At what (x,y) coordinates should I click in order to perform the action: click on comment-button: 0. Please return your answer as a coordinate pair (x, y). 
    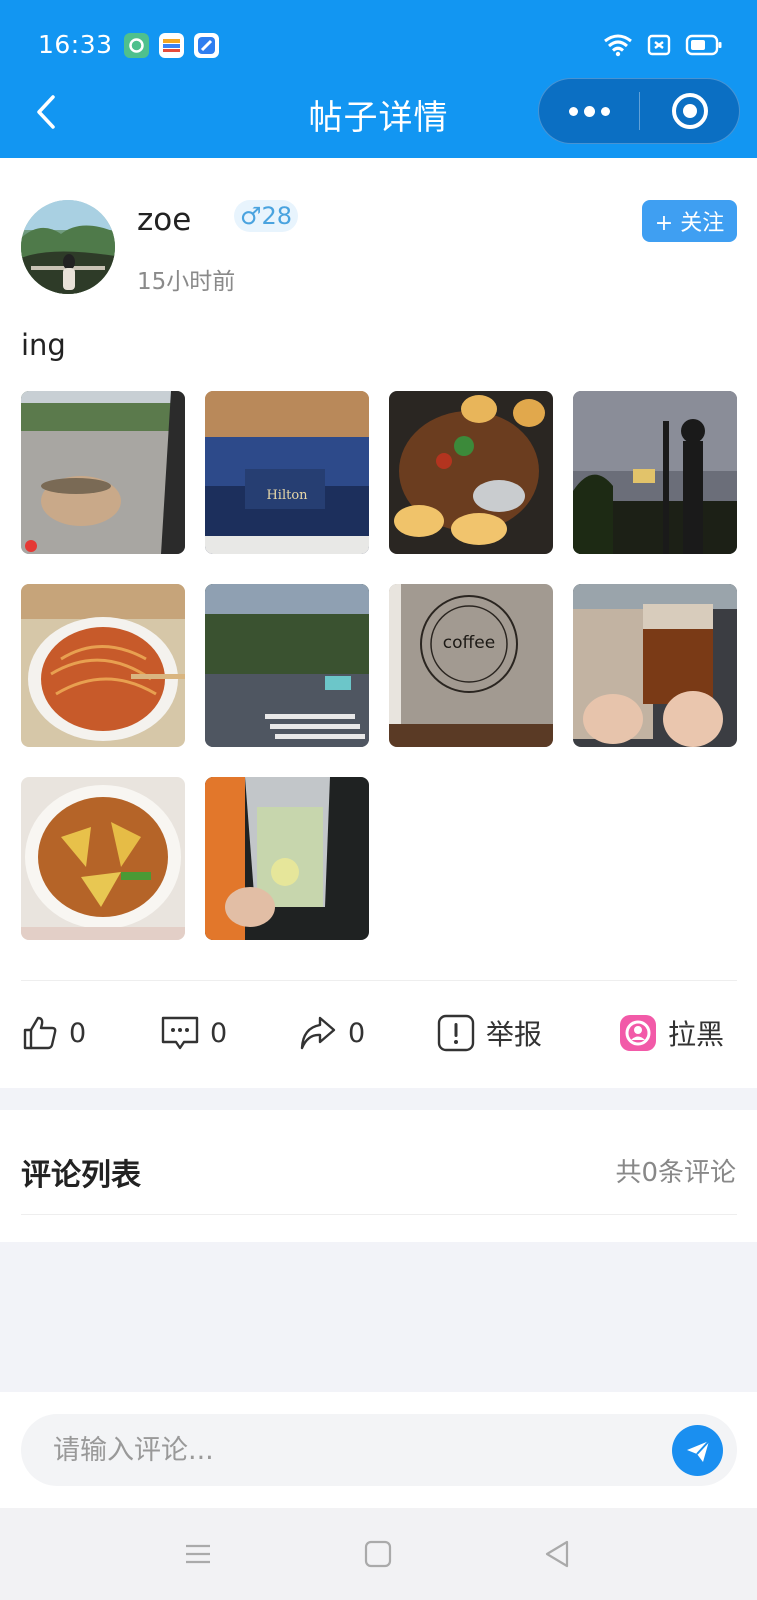
    Looking at the image, I should click on (193, 1033).